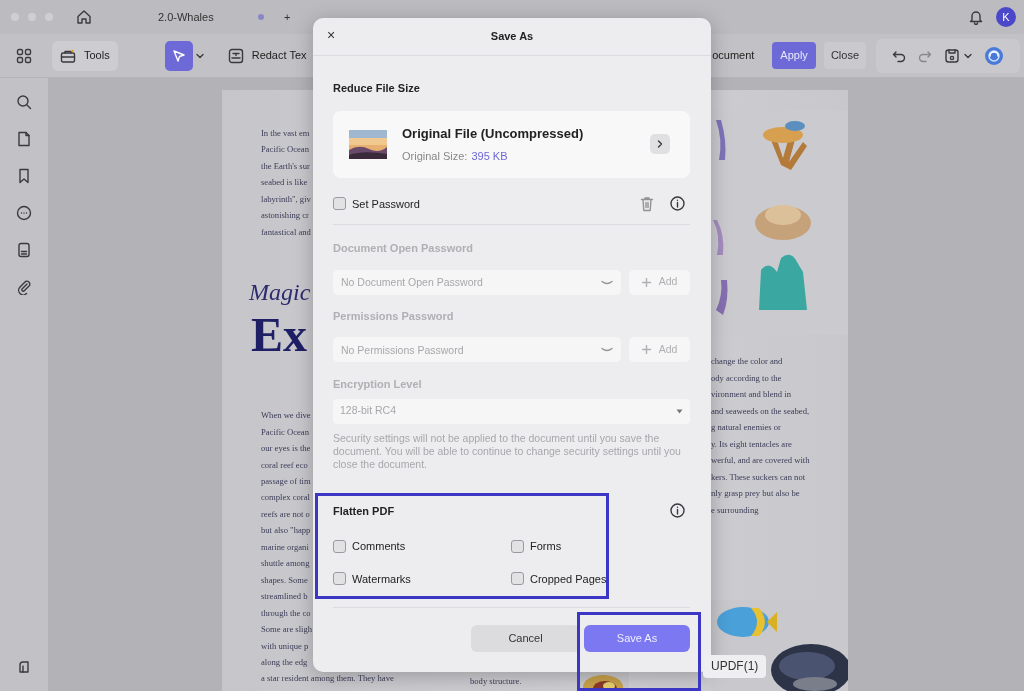  I want to click on text-line: vironment and blend in, so click(751, 394).